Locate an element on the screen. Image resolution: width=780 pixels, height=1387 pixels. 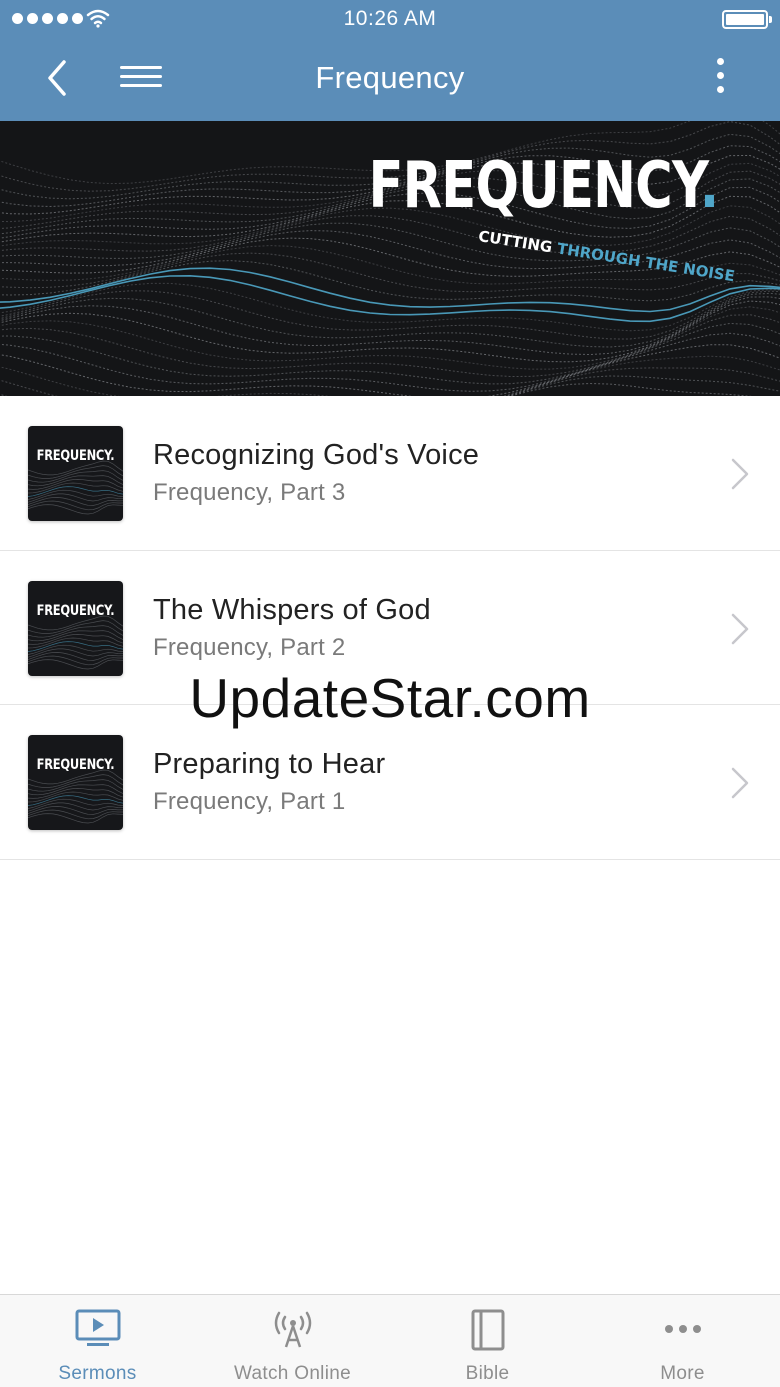
tab-bar: Sermons Watch Online Bible More is located at coordinates (390, 1340).